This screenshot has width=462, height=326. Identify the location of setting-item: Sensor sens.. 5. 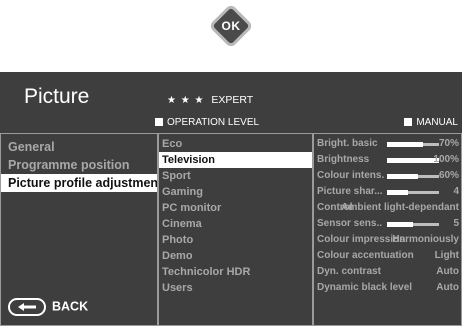
(387, 224).